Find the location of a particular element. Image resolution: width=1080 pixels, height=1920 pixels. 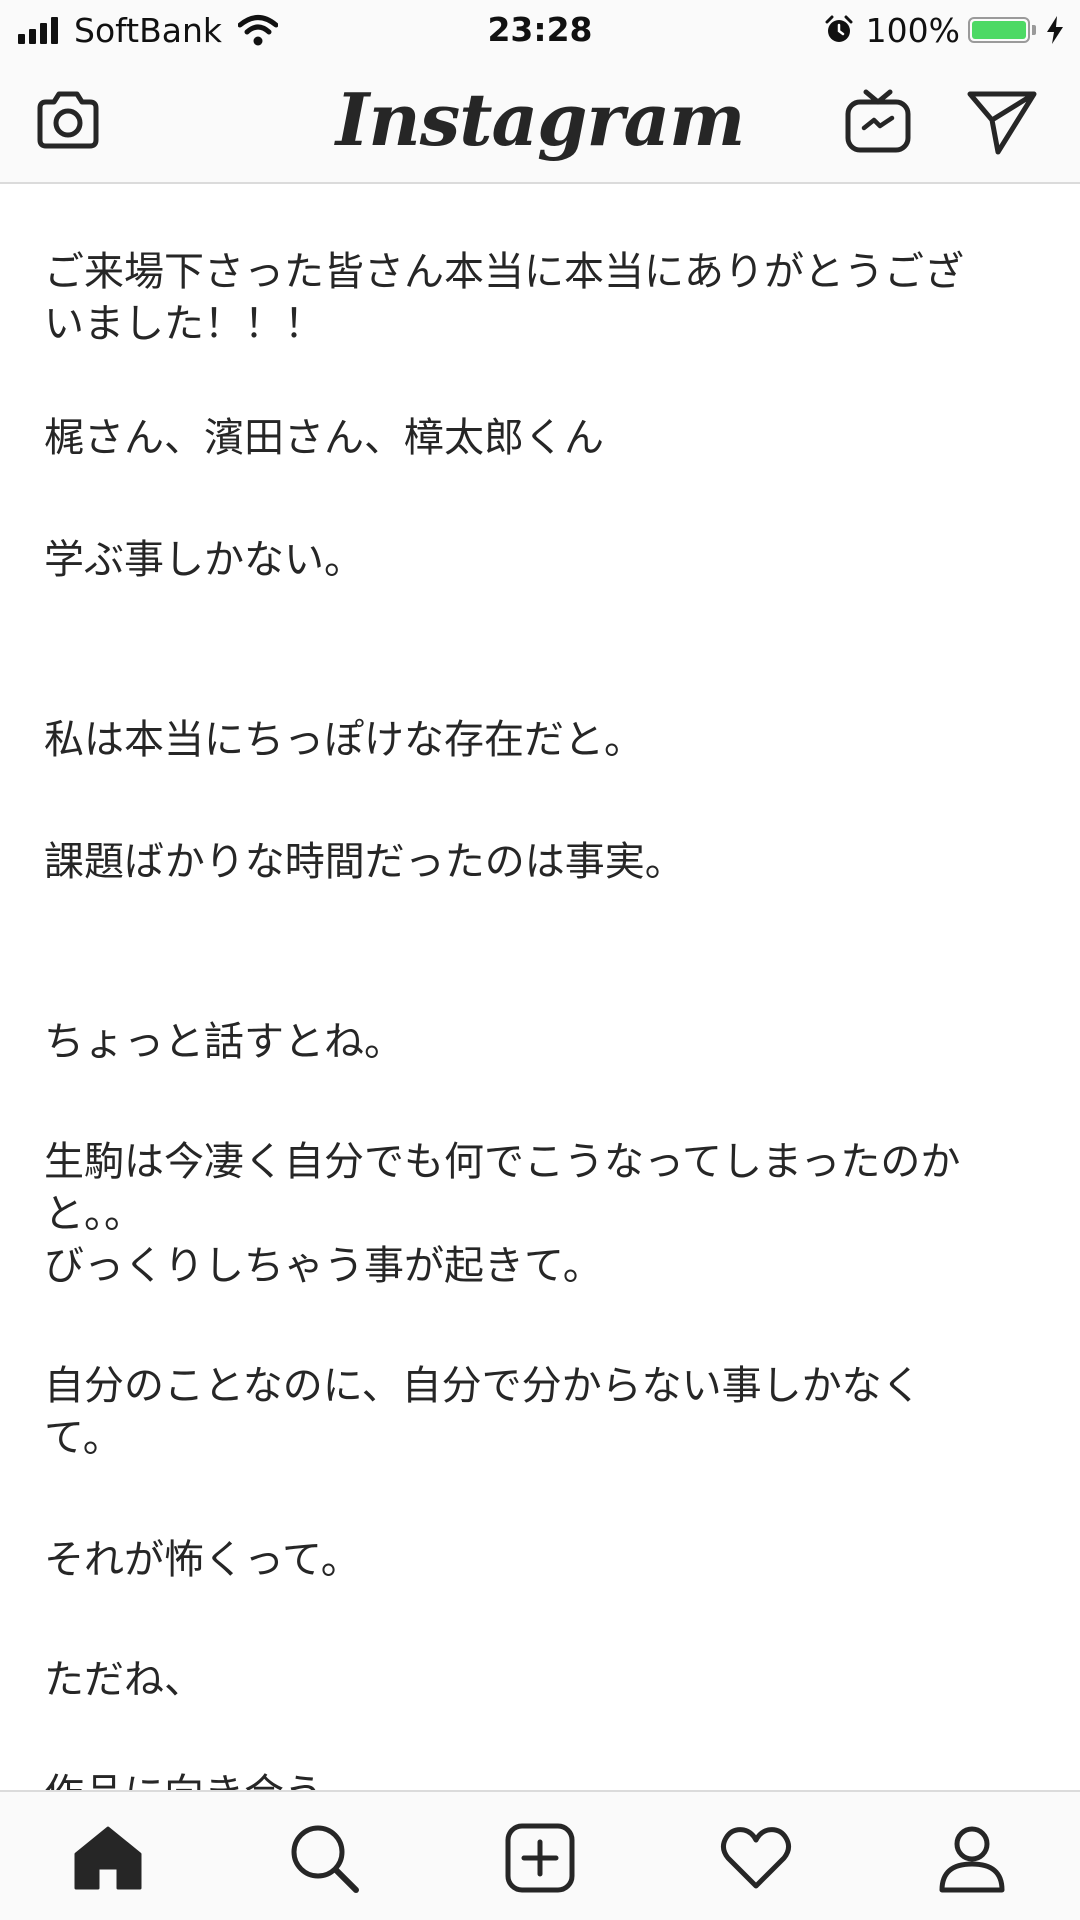

battery-percent: 100% is located at coordinates (912, 30).